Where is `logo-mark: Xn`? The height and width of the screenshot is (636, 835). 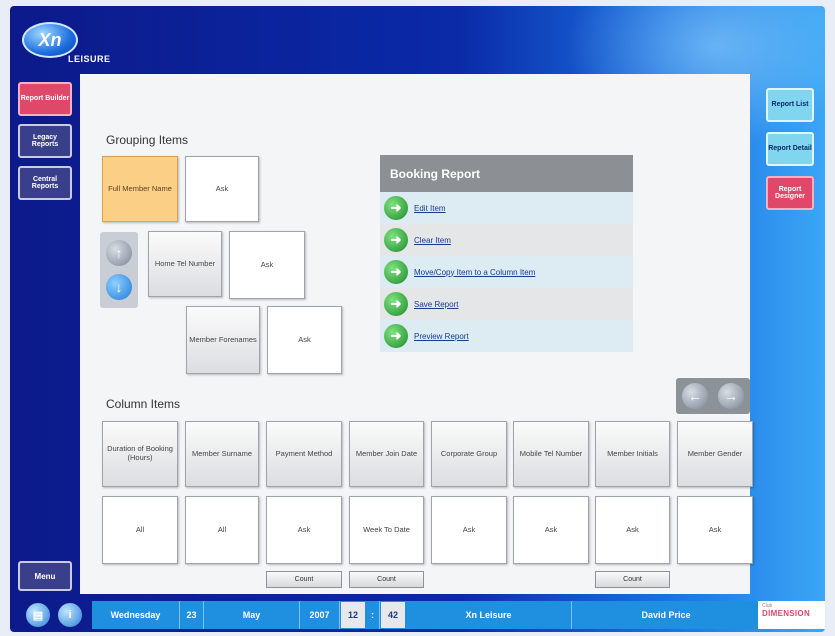
logo-mark: Xn is located at coordinates (50, 40).